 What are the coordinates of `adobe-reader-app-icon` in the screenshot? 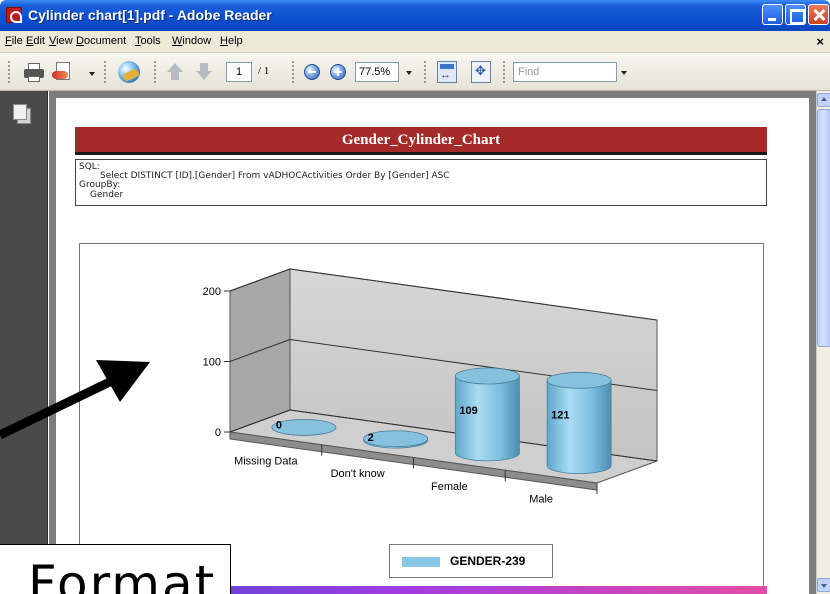 It's located at (14, 15).